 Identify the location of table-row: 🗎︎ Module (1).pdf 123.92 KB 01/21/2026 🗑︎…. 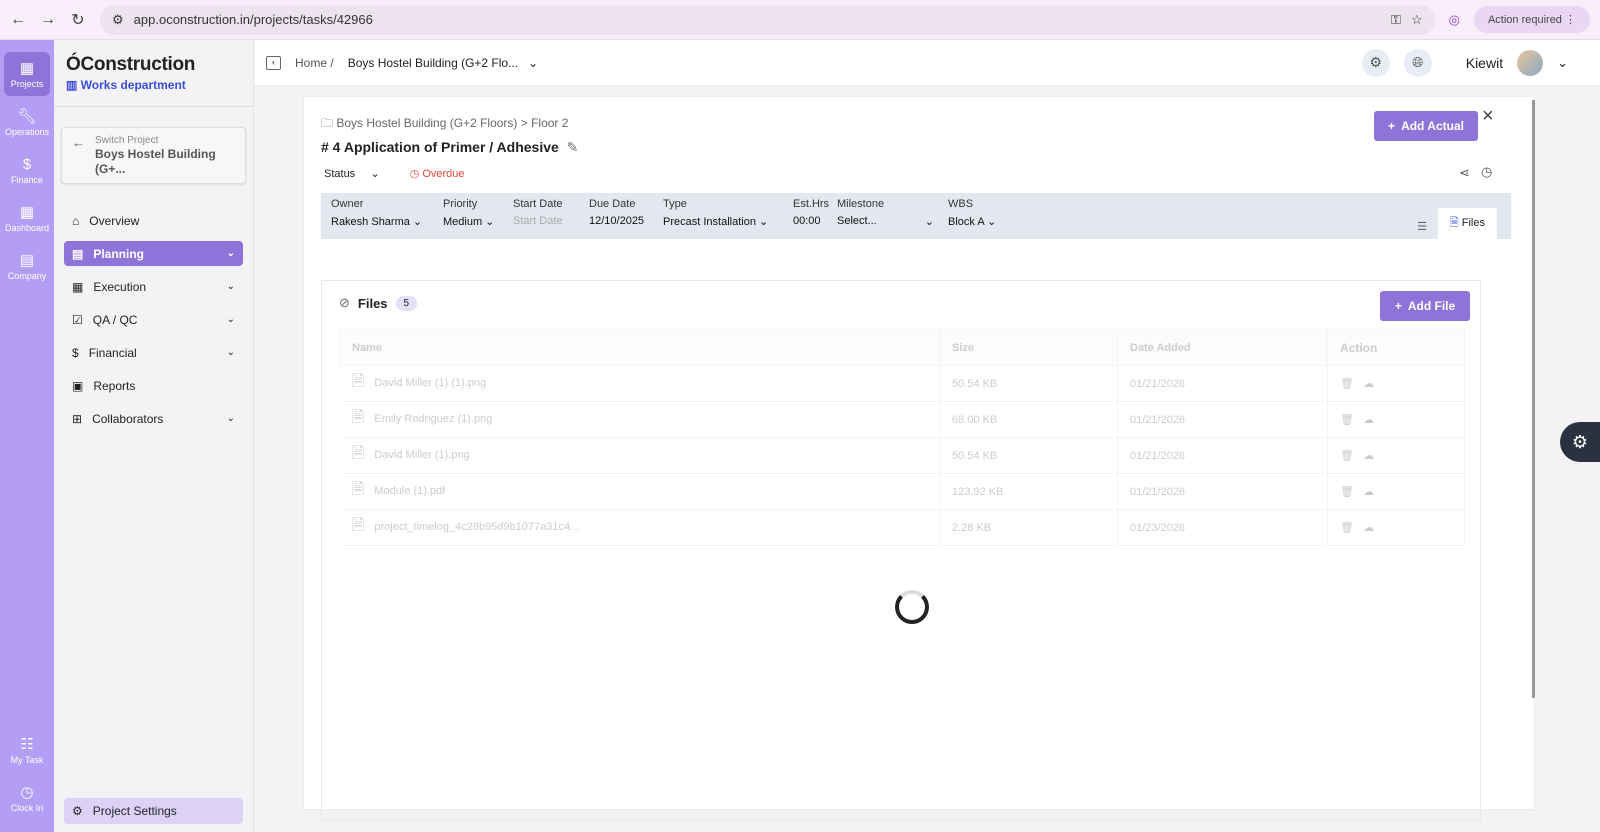
(902, 491).